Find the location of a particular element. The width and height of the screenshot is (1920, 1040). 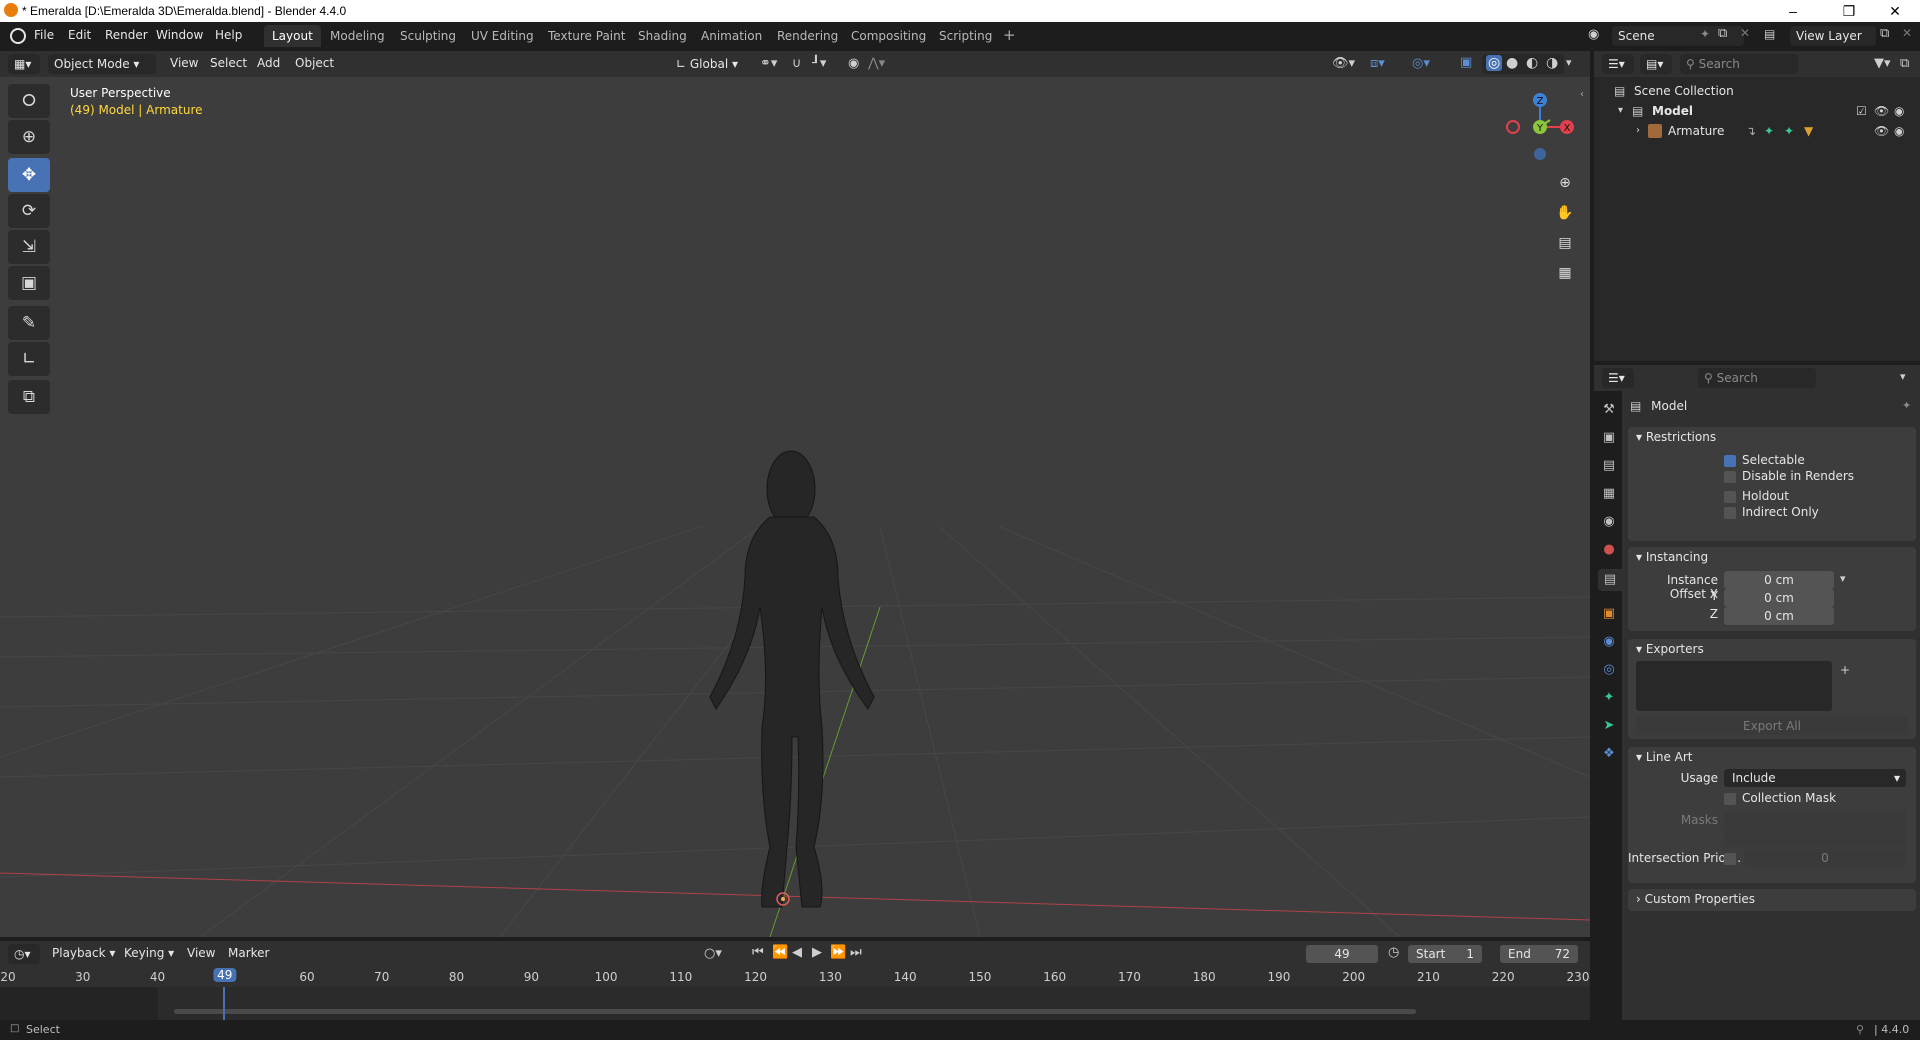

view-layer-icon: ▤ is located at coordinates (1769, 34).